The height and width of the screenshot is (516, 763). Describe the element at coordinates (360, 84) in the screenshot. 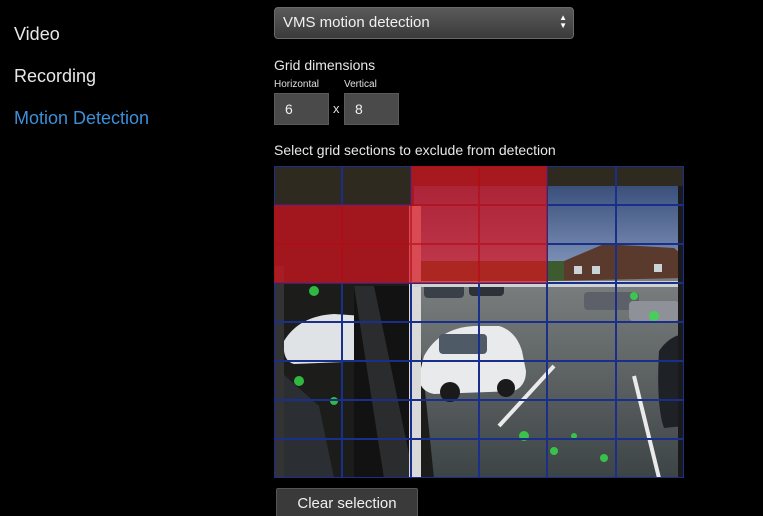

I see `vertical-label: Vertical` at that location.